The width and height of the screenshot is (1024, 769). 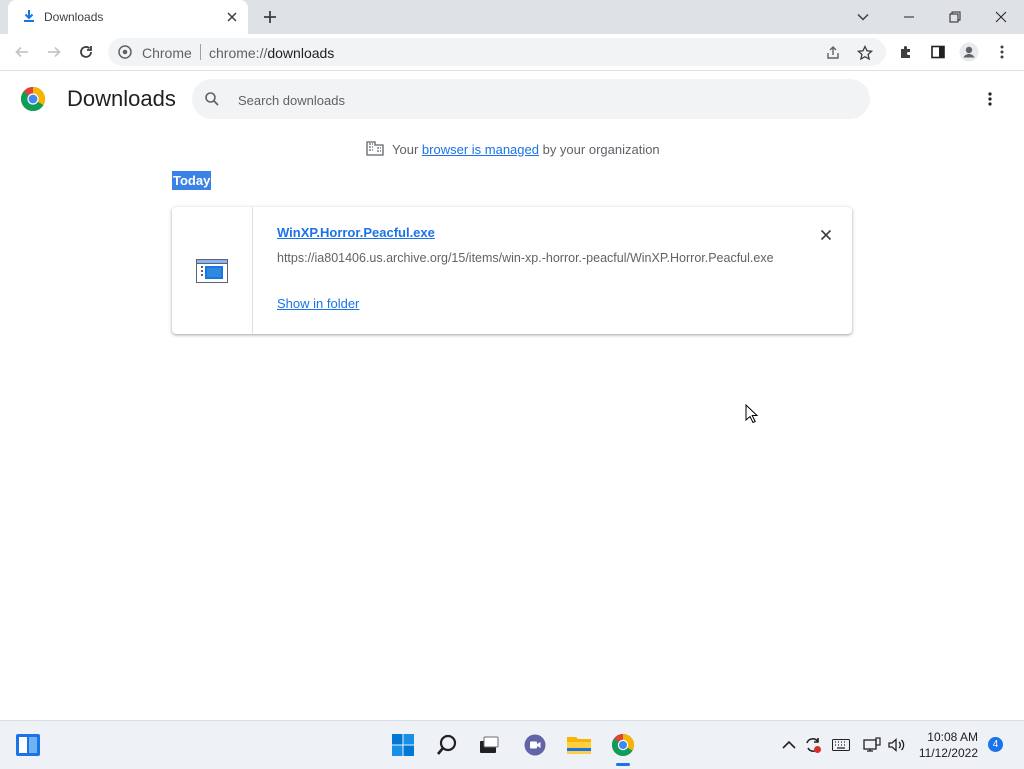 I want to click on chrome-logo-icon, so click(x=33, y=99).